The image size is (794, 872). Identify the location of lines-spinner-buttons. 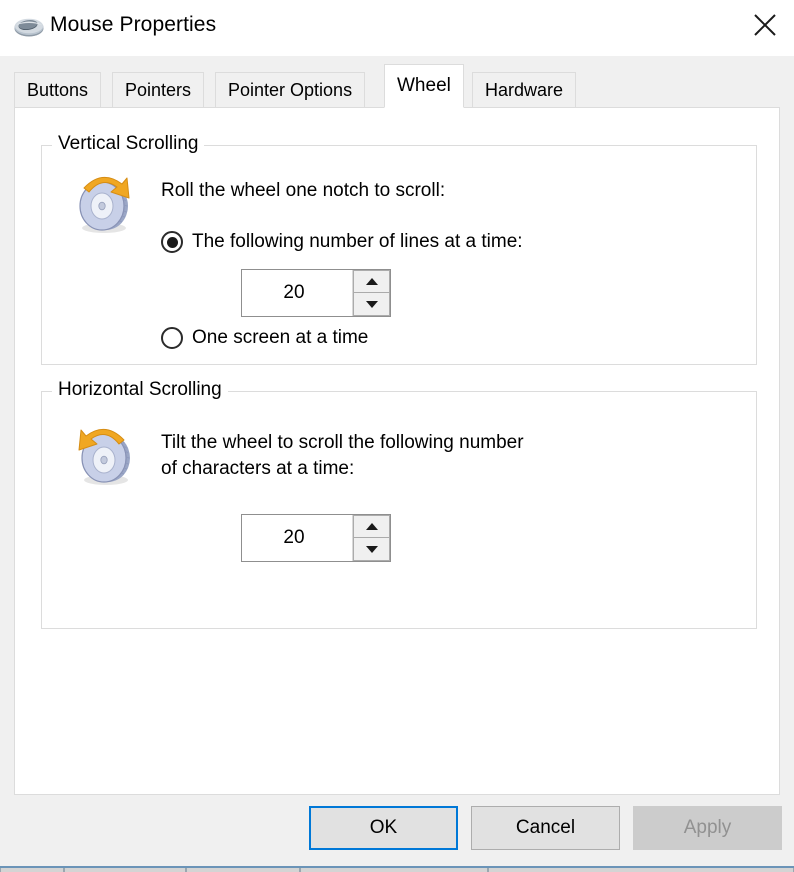
(371, 293).